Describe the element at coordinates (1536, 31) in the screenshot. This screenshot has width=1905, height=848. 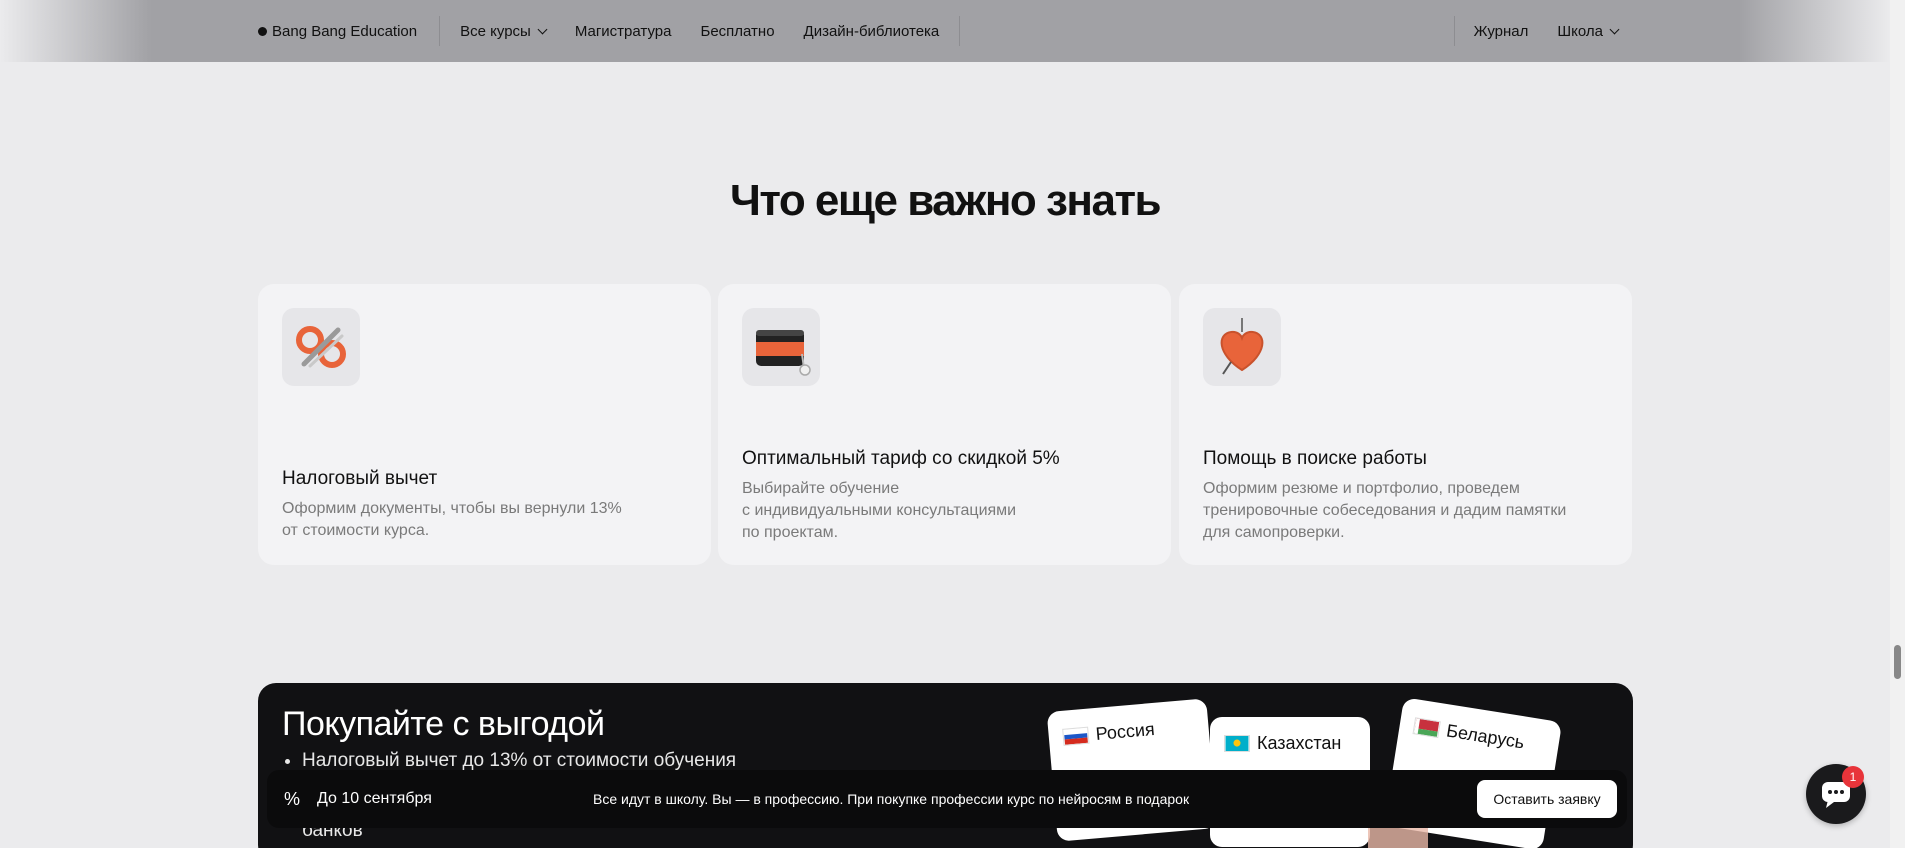
I see `nav-right: Журнал Школа` at that location.